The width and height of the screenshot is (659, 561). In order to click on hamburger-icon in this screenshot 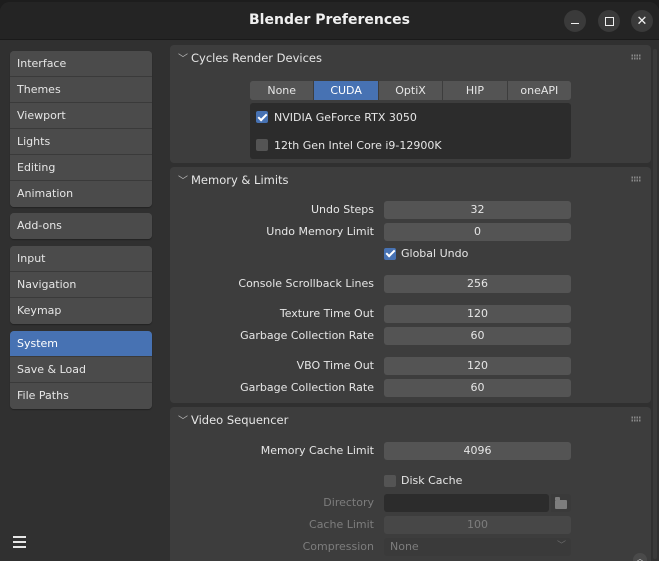, I will do `click(19, 537)`.